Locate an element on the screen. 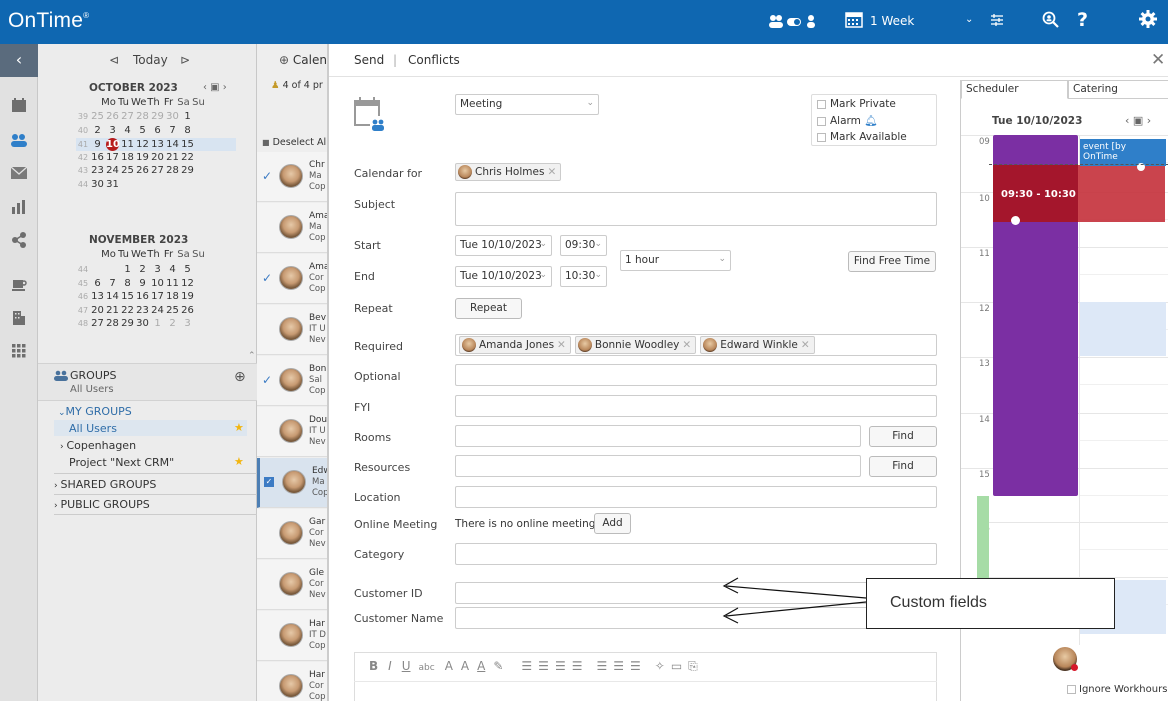  today-marker: 10 is located at coordinates (113, 144).